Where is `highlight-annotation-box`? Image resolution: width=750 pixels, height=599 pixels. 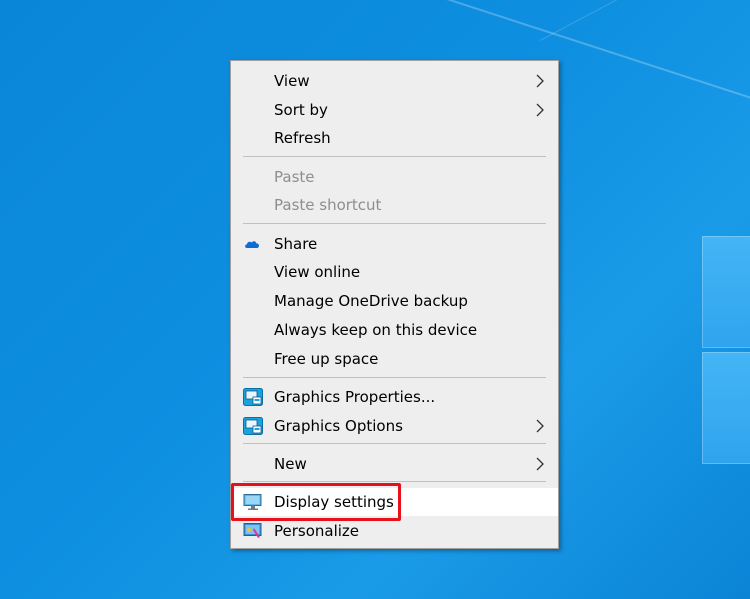 highlight-annotation-box is located at coordinates (316, 502).